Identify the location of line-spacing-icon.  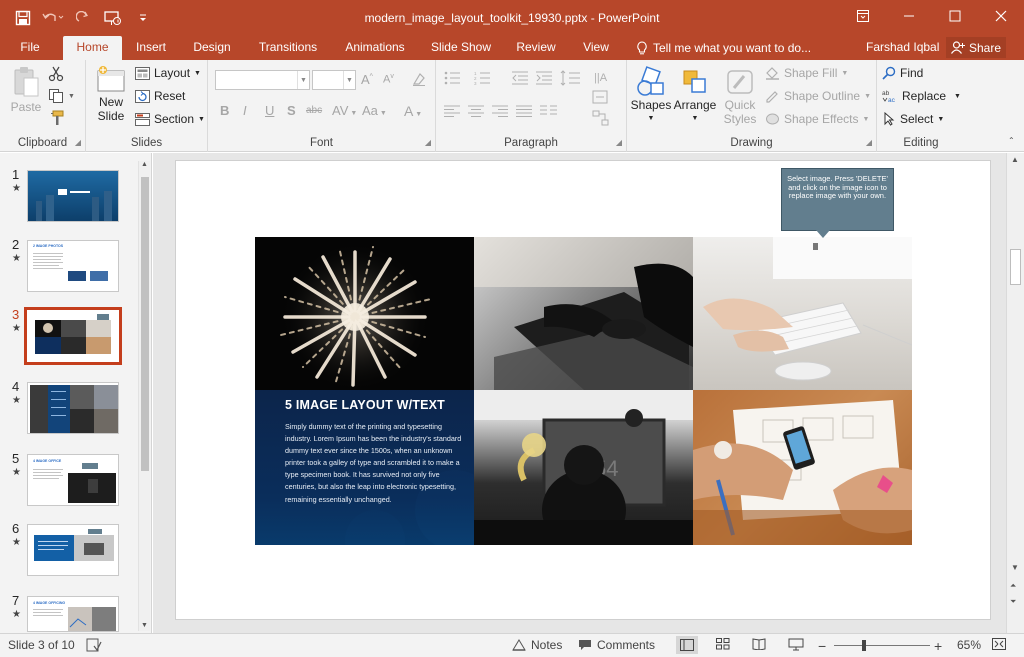
(571, 78).